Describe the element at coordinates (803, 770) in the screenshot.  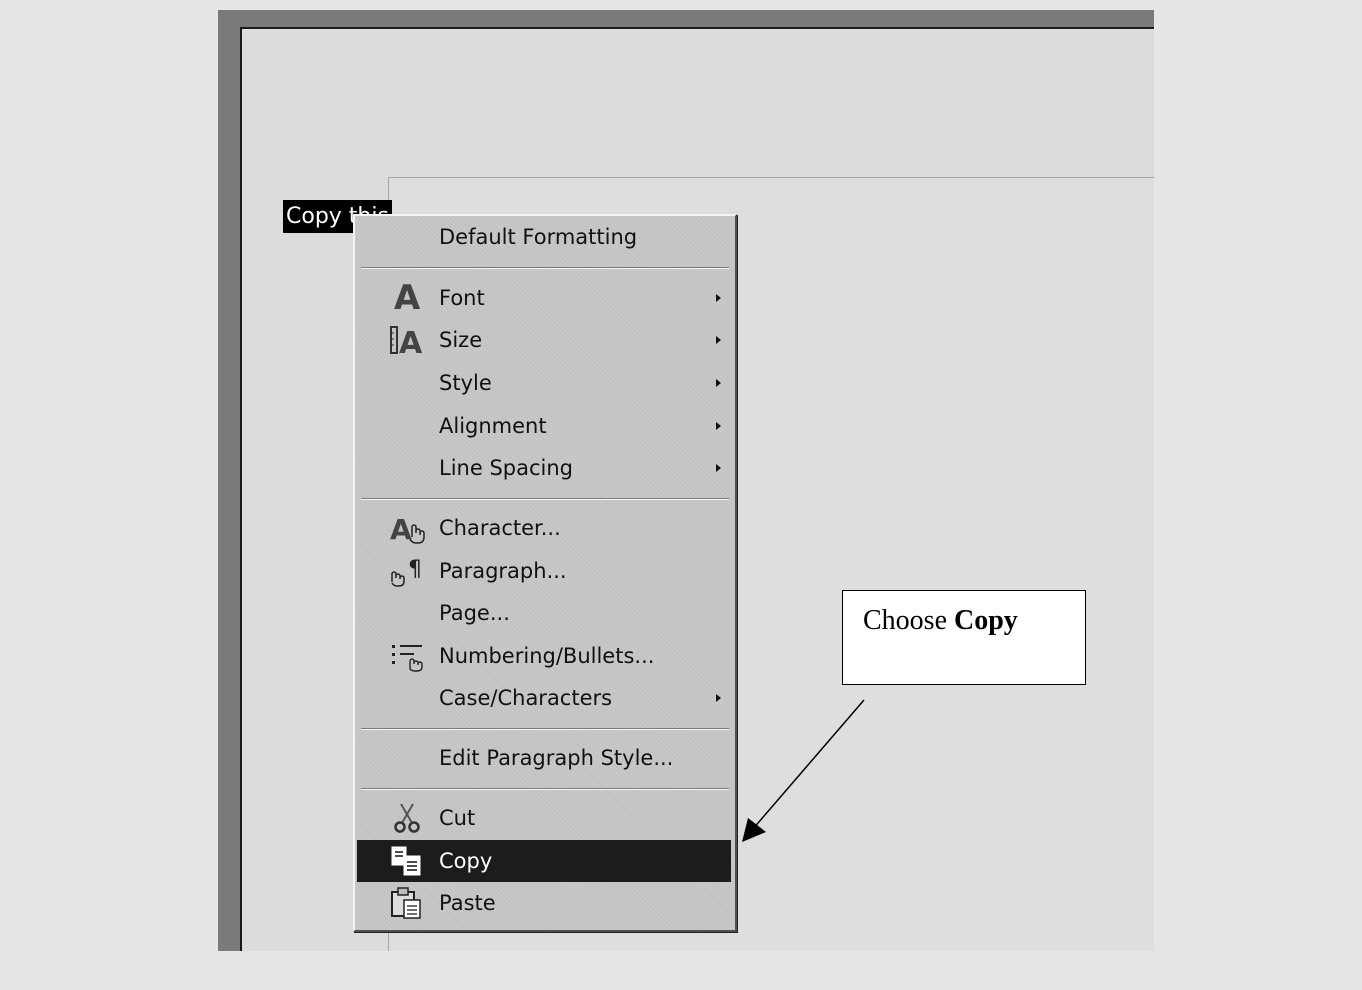
I see `callout-arrow` at that location.